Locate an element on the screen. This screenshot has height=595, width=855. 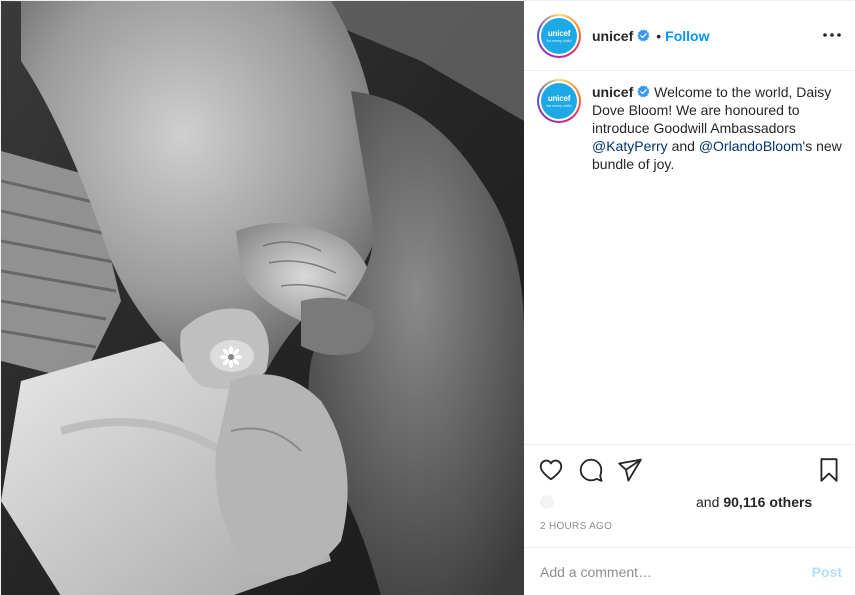
author-avatar: unicef for every child is located at coordinates (559, 35).